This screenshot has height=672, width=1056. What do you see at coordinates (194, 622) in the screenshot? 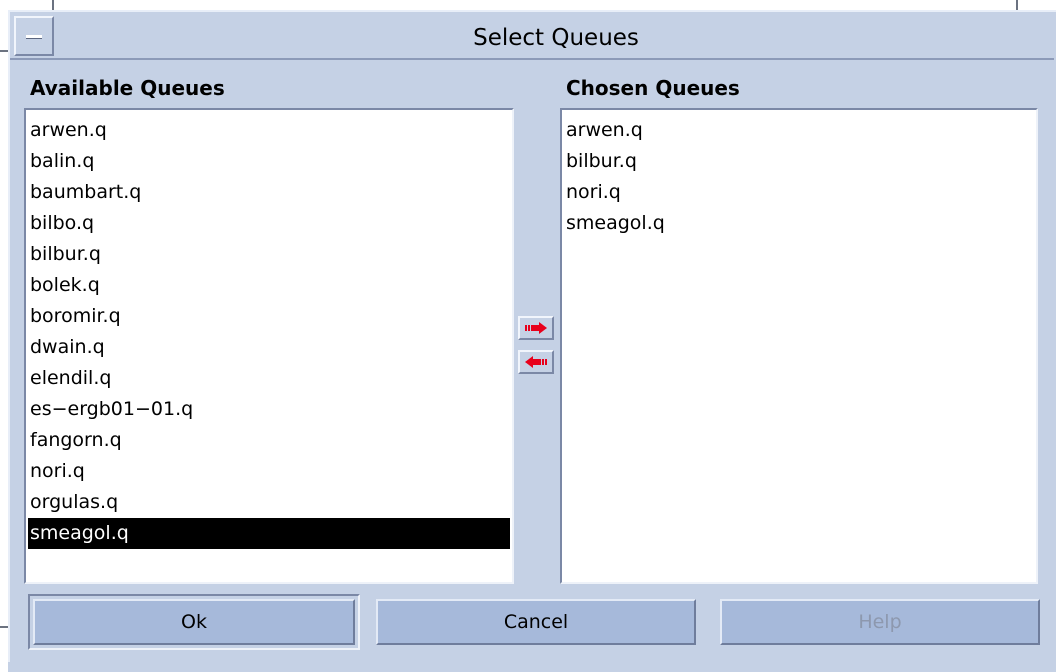
I see `ok-button: Ok` at bounding box center [194, 622].